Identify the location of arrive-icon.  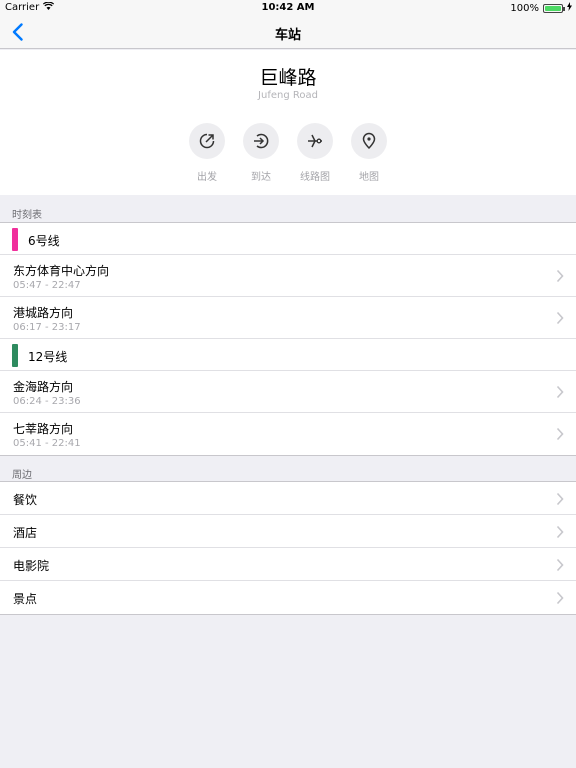
(261, 141).